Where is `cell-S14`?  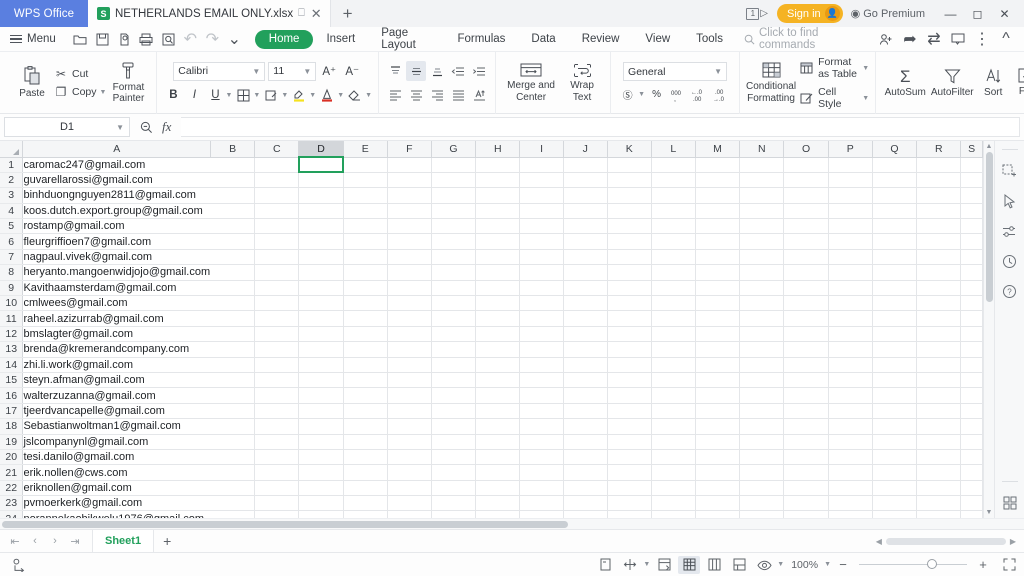
cell-S14 is located at coordinates (971, 365).